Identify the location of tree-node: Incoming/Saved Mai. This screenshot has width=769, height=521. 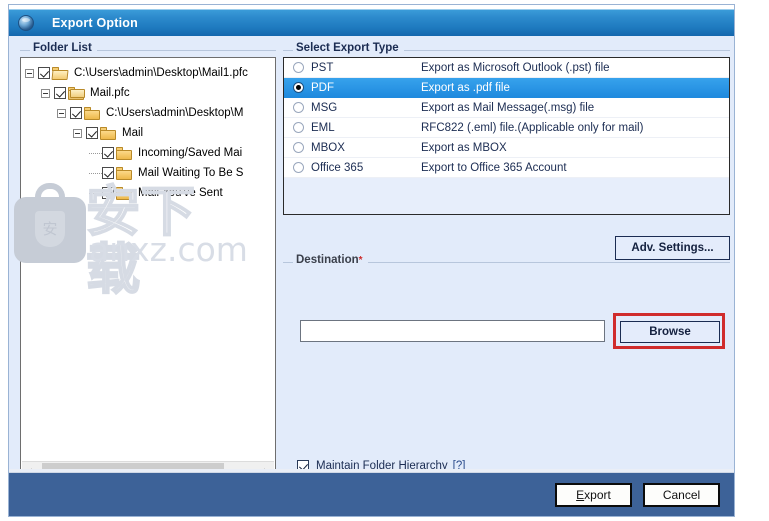
(148, 153).